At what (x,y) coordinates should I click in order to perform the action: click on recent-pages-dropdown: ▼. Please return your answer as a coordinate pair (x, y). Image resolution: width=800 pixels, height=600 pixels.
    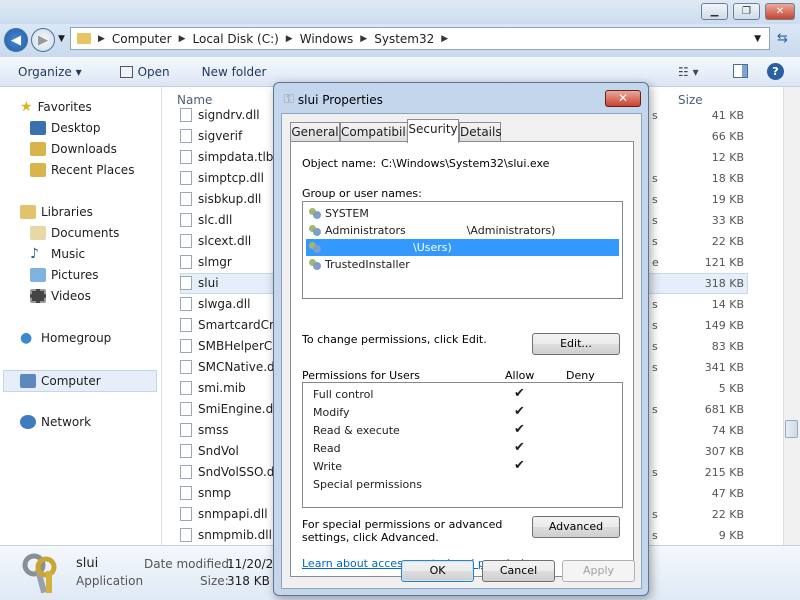
    Looking at the image, I should click on (61, 39).